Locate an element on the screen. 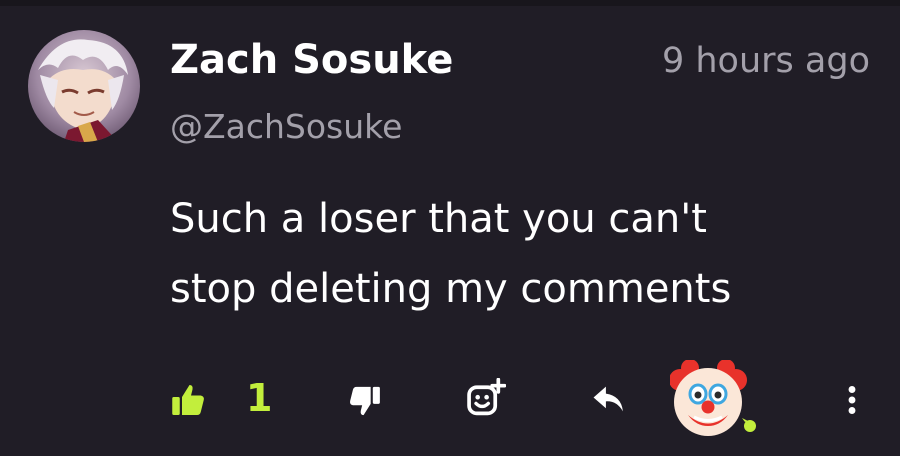  clown-face-icon is located at coordinates (713, 398).